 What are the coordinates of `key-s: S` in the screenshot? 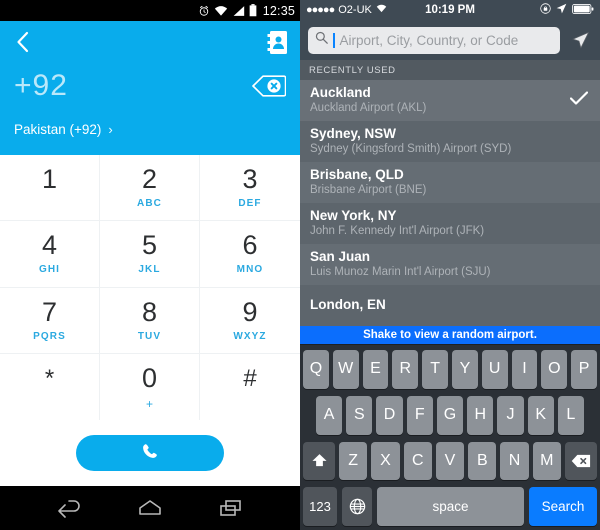 It's located at (359, 415).